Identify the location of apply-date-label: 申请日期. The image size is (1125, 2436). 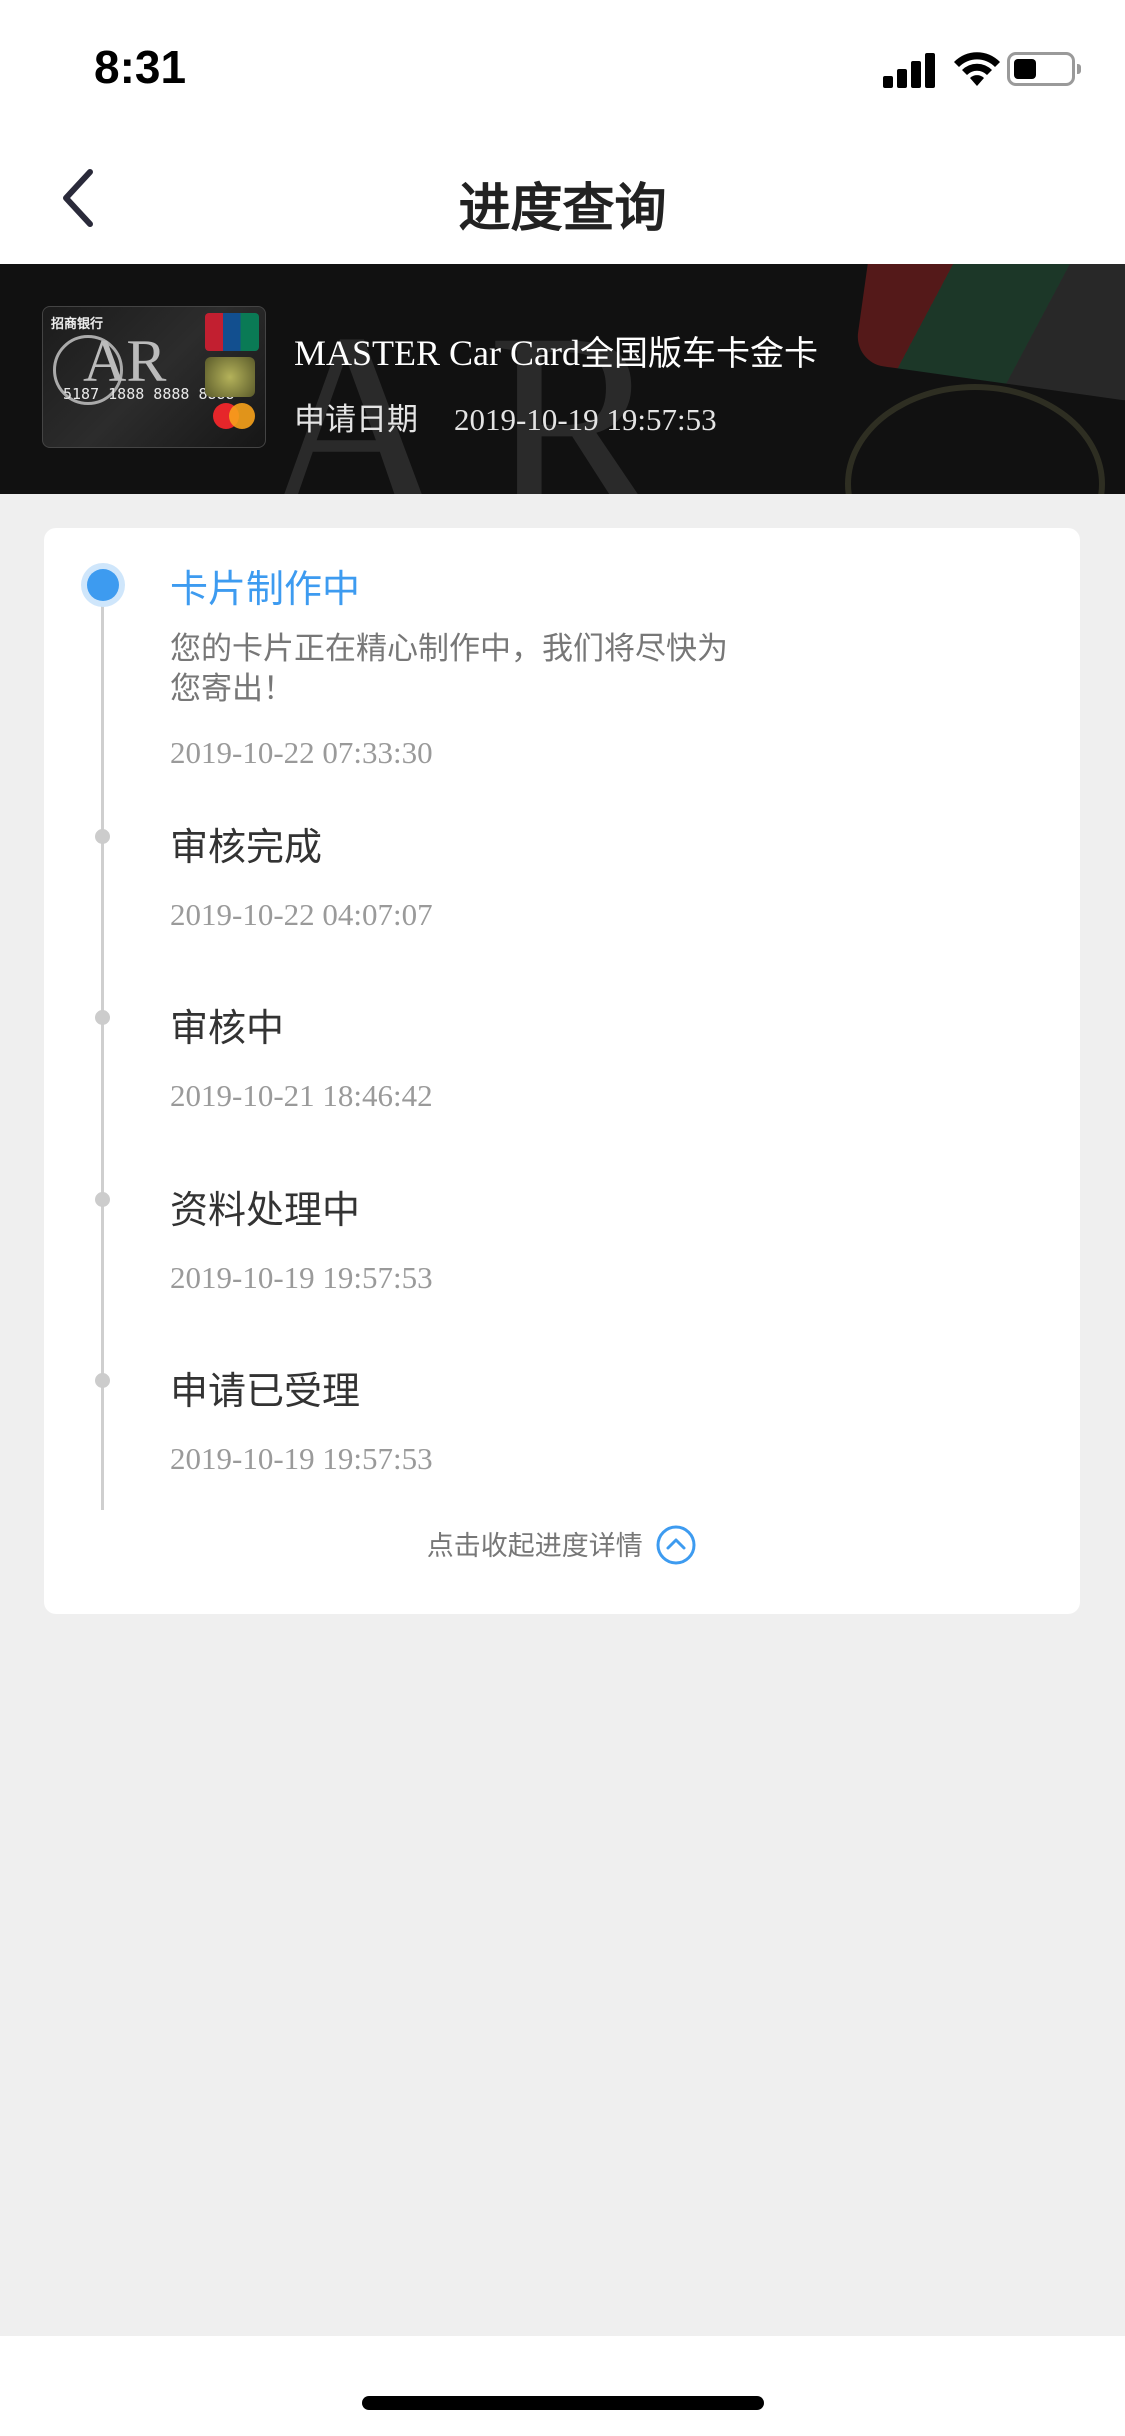
(356, 420).